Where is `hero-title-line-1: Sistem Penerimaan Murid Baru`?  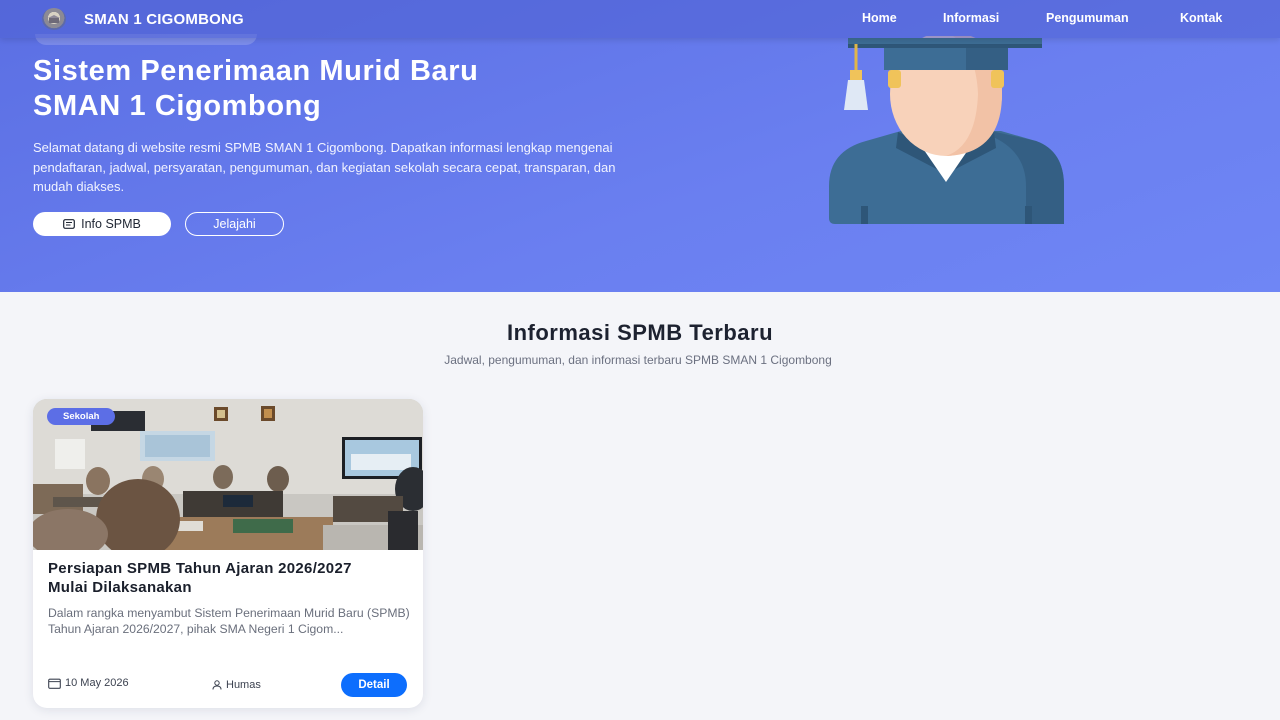
hero-title-line-1: Sistem Penerimaan Murid Baru is located at coordinates (256, 71).